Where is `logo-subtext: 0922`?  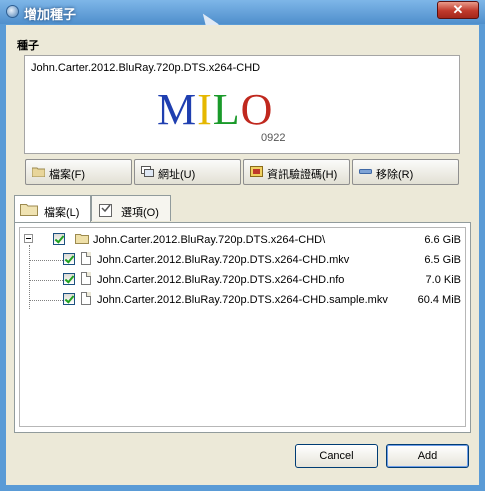
logo-subtext: 0922 is located at coordinates (273, 138).